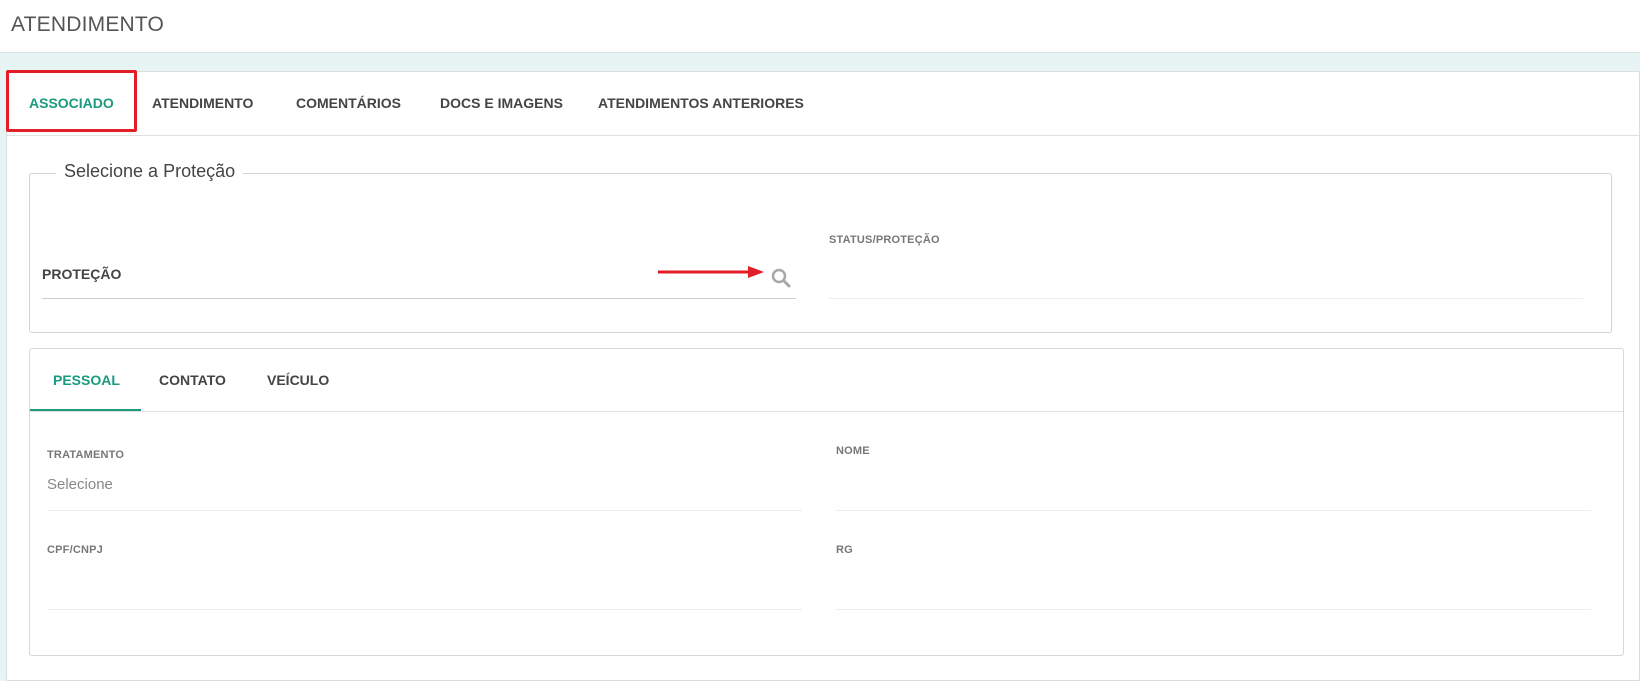  What do you see at coordinates (150, 171) in the screenshot?
I see `protecao-legend: Selecione a Proteção` at bounding box center [150, 171].